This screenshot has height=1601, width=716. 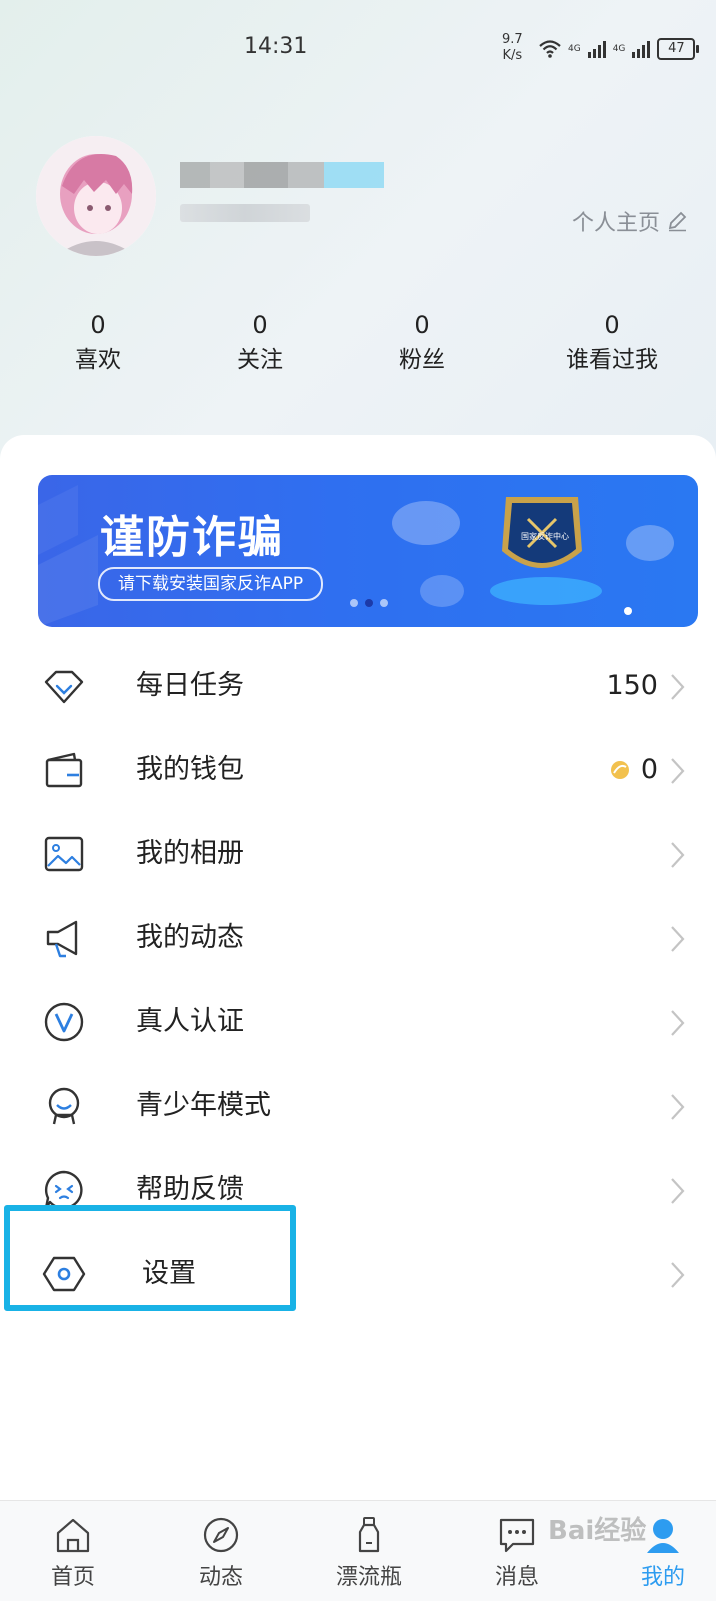 I want to click on user-id-blurred, so click(x=245, y=213).